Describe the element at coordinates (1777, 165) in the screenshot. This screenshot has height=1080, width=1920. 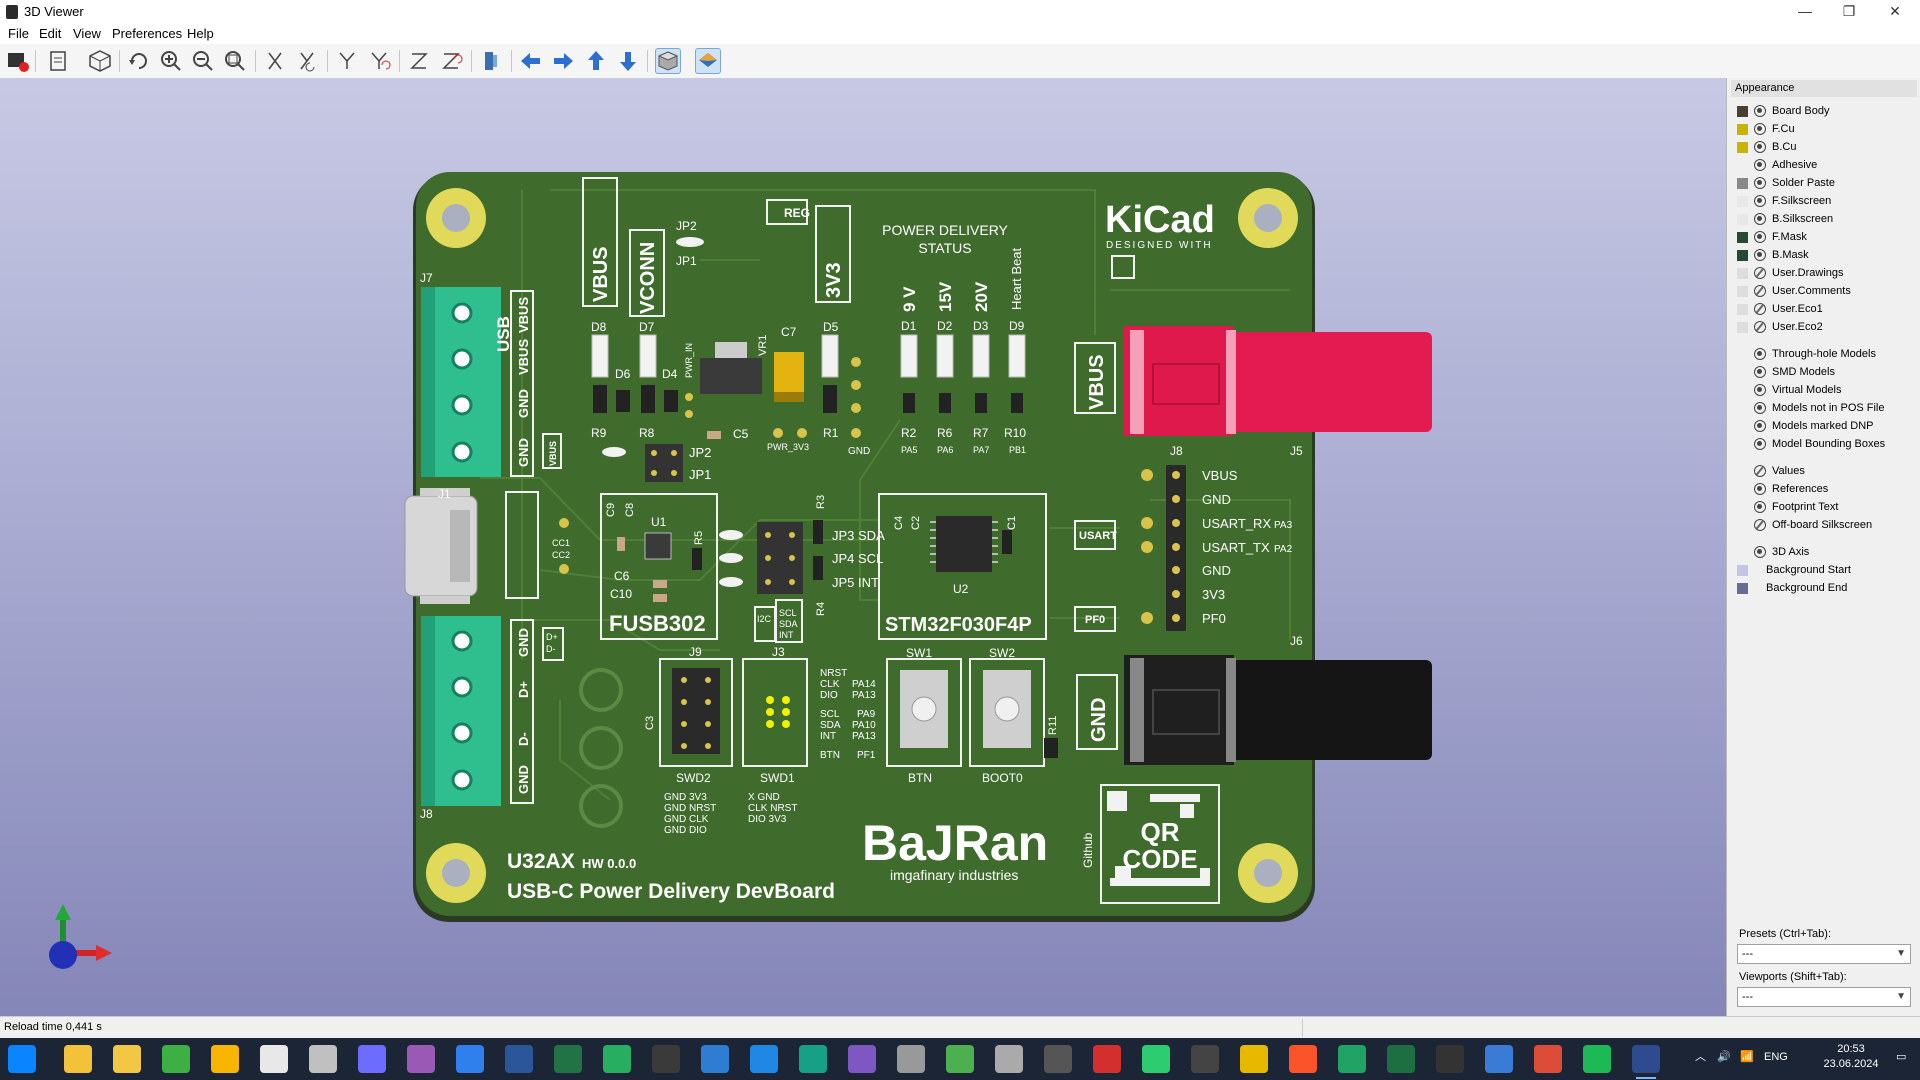
I see `layer-row-adhesive: Adhesive` at that location.